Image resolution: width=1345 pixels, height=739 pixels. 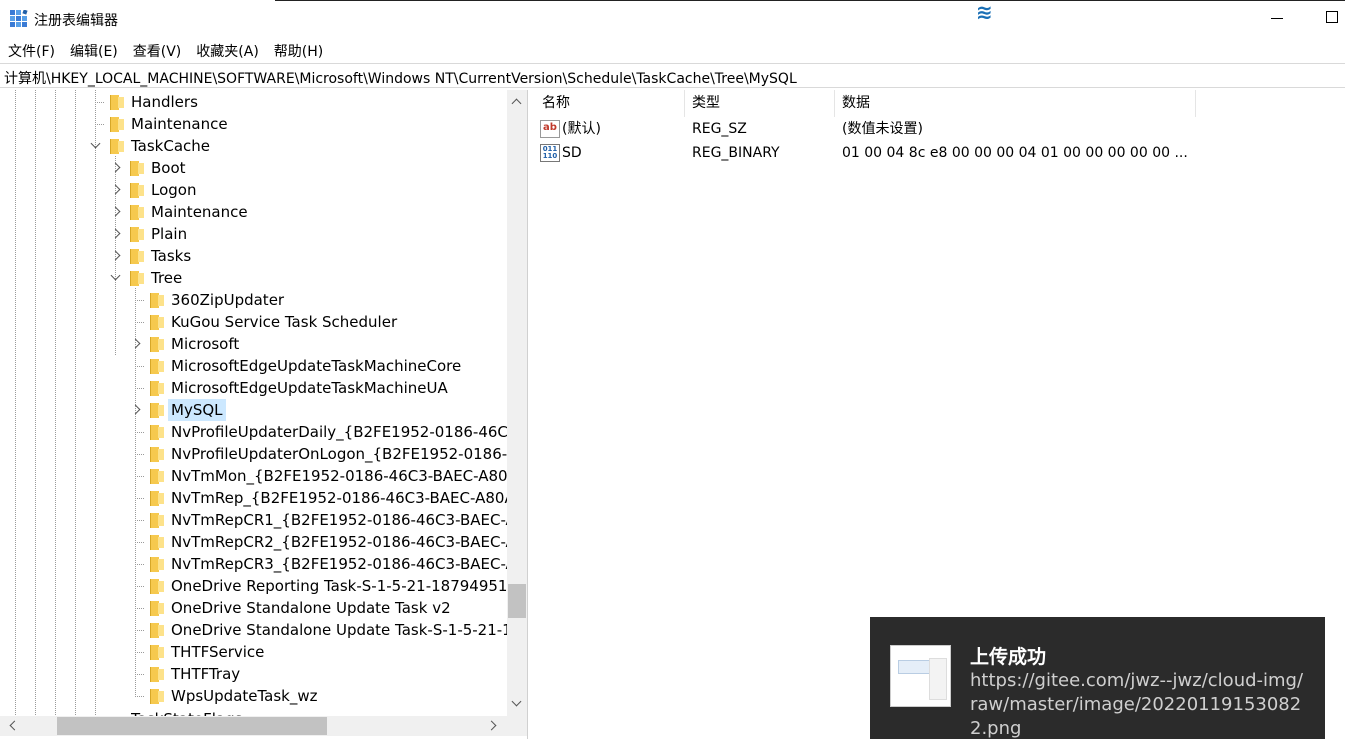 What do you see at coordinates (882, 129) in the screenshot?
I see `value-data: (数值未设置)` at bounding box center [882, 129].